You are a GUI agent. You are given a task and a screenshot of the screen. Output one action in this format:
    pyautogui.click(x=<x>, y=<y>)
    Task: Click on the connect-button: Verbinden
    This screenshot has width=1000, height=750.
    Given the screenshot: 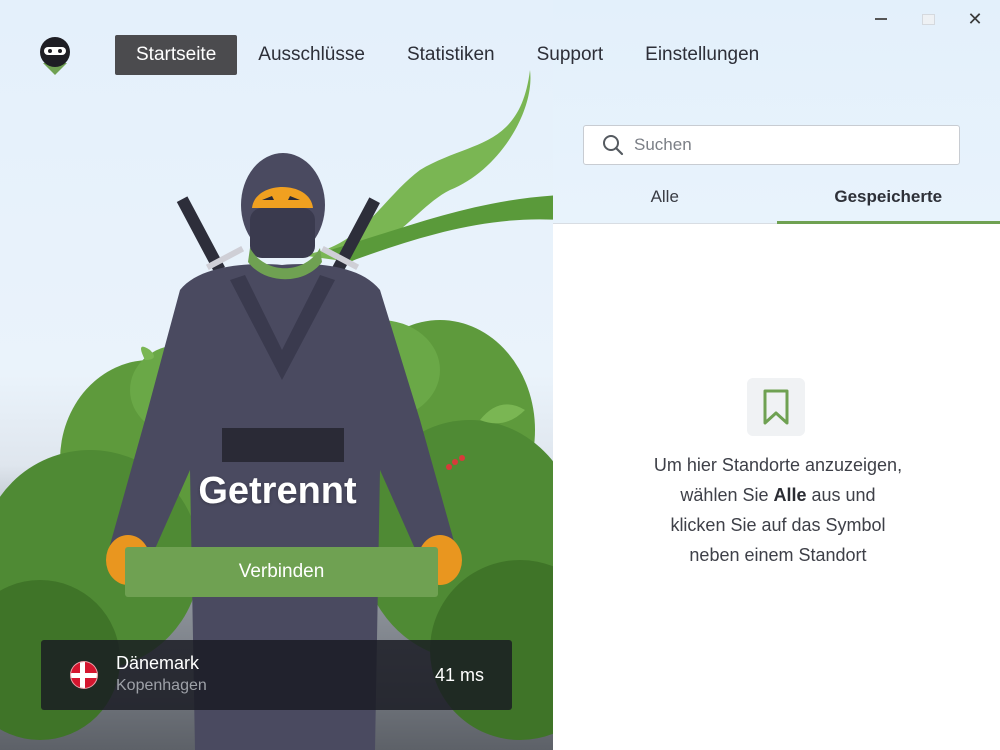 What is the action you would take?
    pyautogui.click(x=281, y=572)
    